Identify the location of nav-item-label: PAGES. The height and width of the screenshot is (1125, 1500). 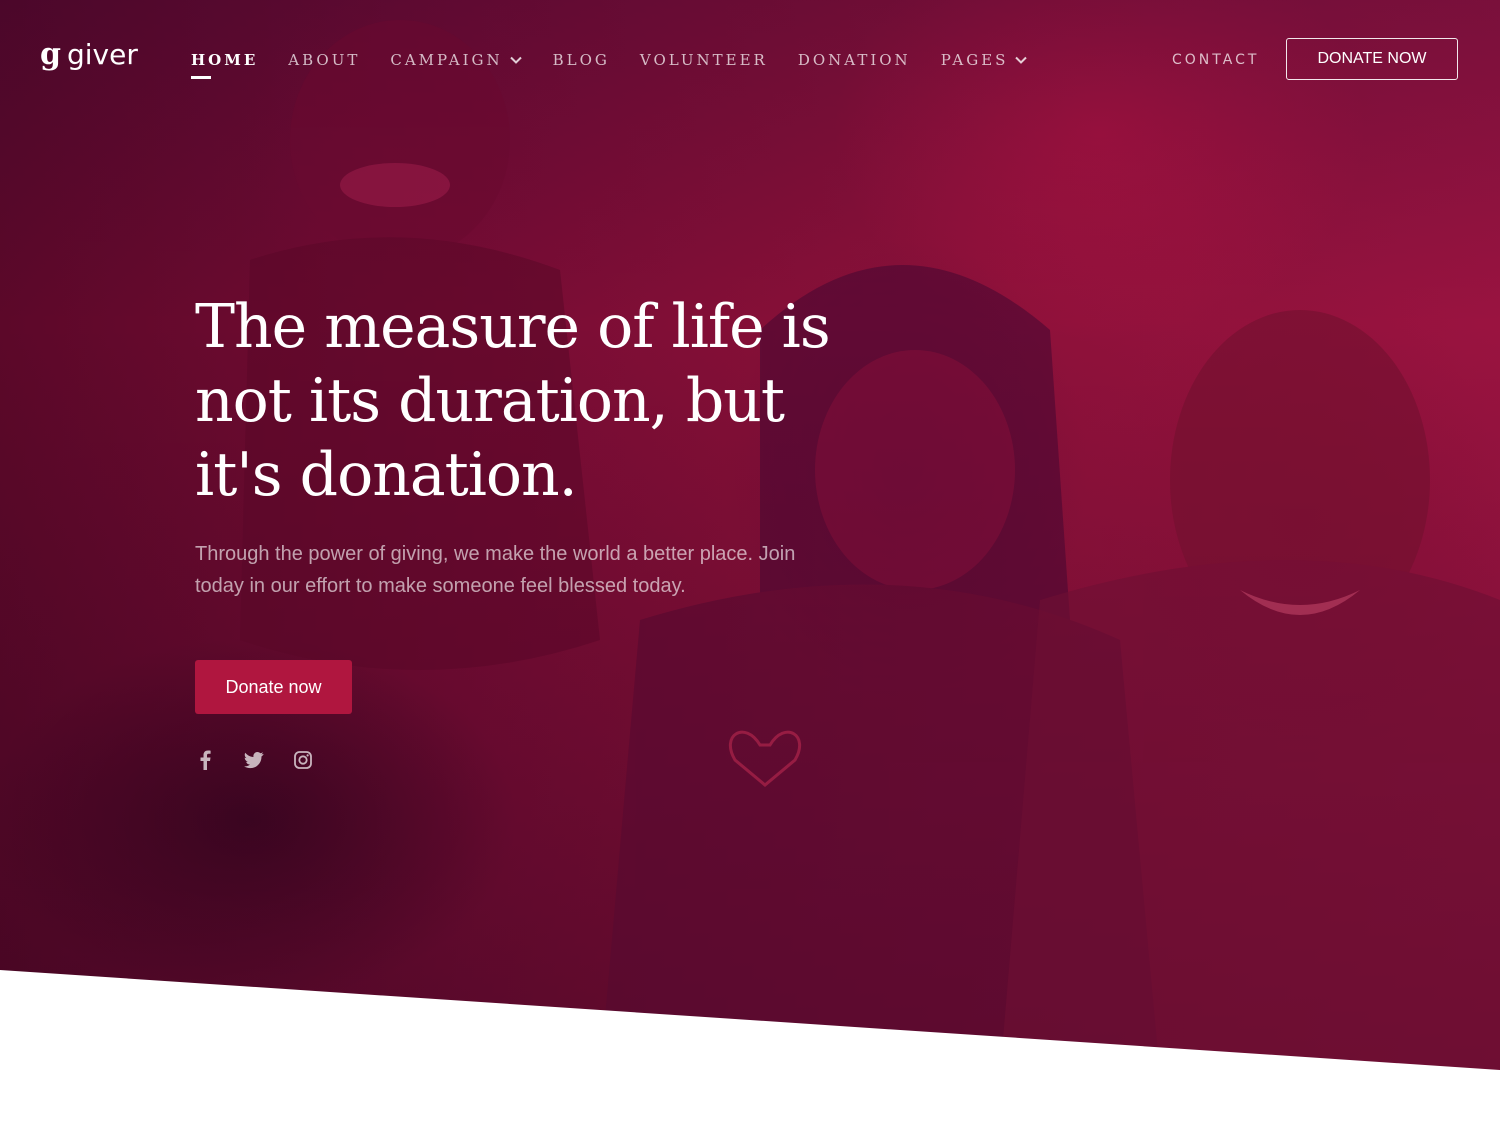
(974, 60).